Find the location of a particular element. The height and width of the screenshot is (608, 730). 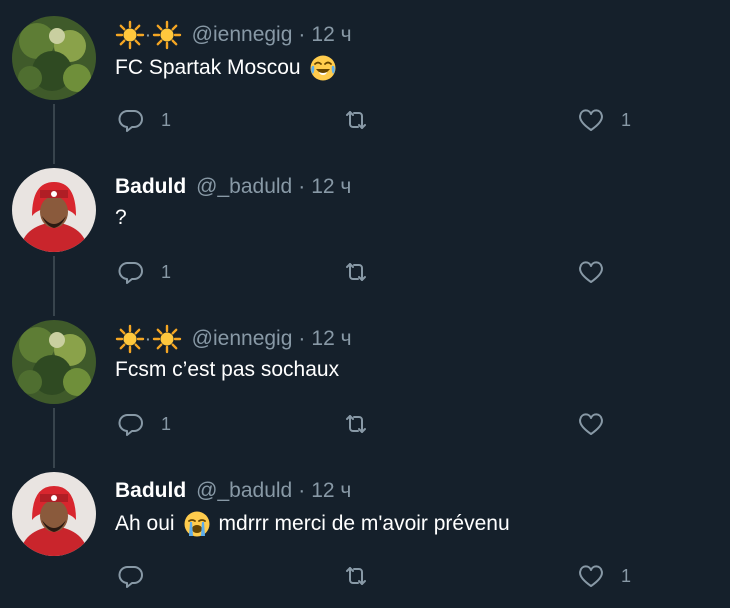

tweet-text: Fcsm c’est pas sochaux is located at coordinates (227, 370).